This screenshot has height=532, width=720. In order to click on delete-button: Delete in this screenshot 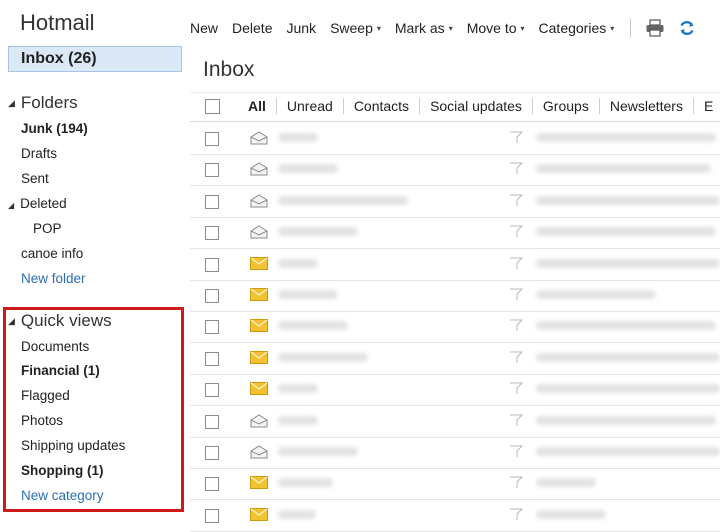, I will do `click(252, 28)`.